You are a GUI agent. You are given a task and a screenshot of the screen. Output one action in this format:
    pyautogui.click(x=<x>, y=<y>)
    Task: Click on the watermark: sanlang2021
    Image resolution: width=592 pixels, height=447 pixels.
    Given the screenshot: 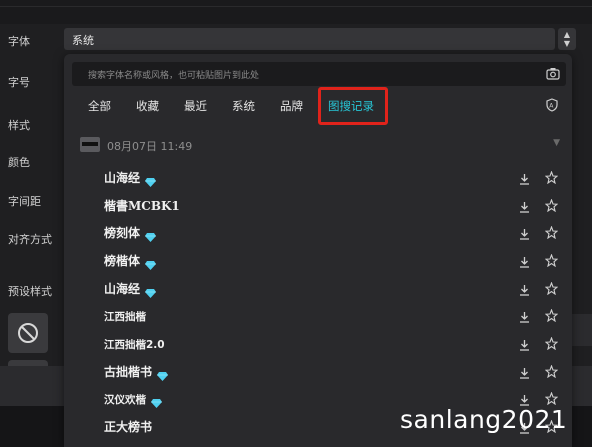 What is the action you would take?
    pyautogui.click(x=484, y=419)
    